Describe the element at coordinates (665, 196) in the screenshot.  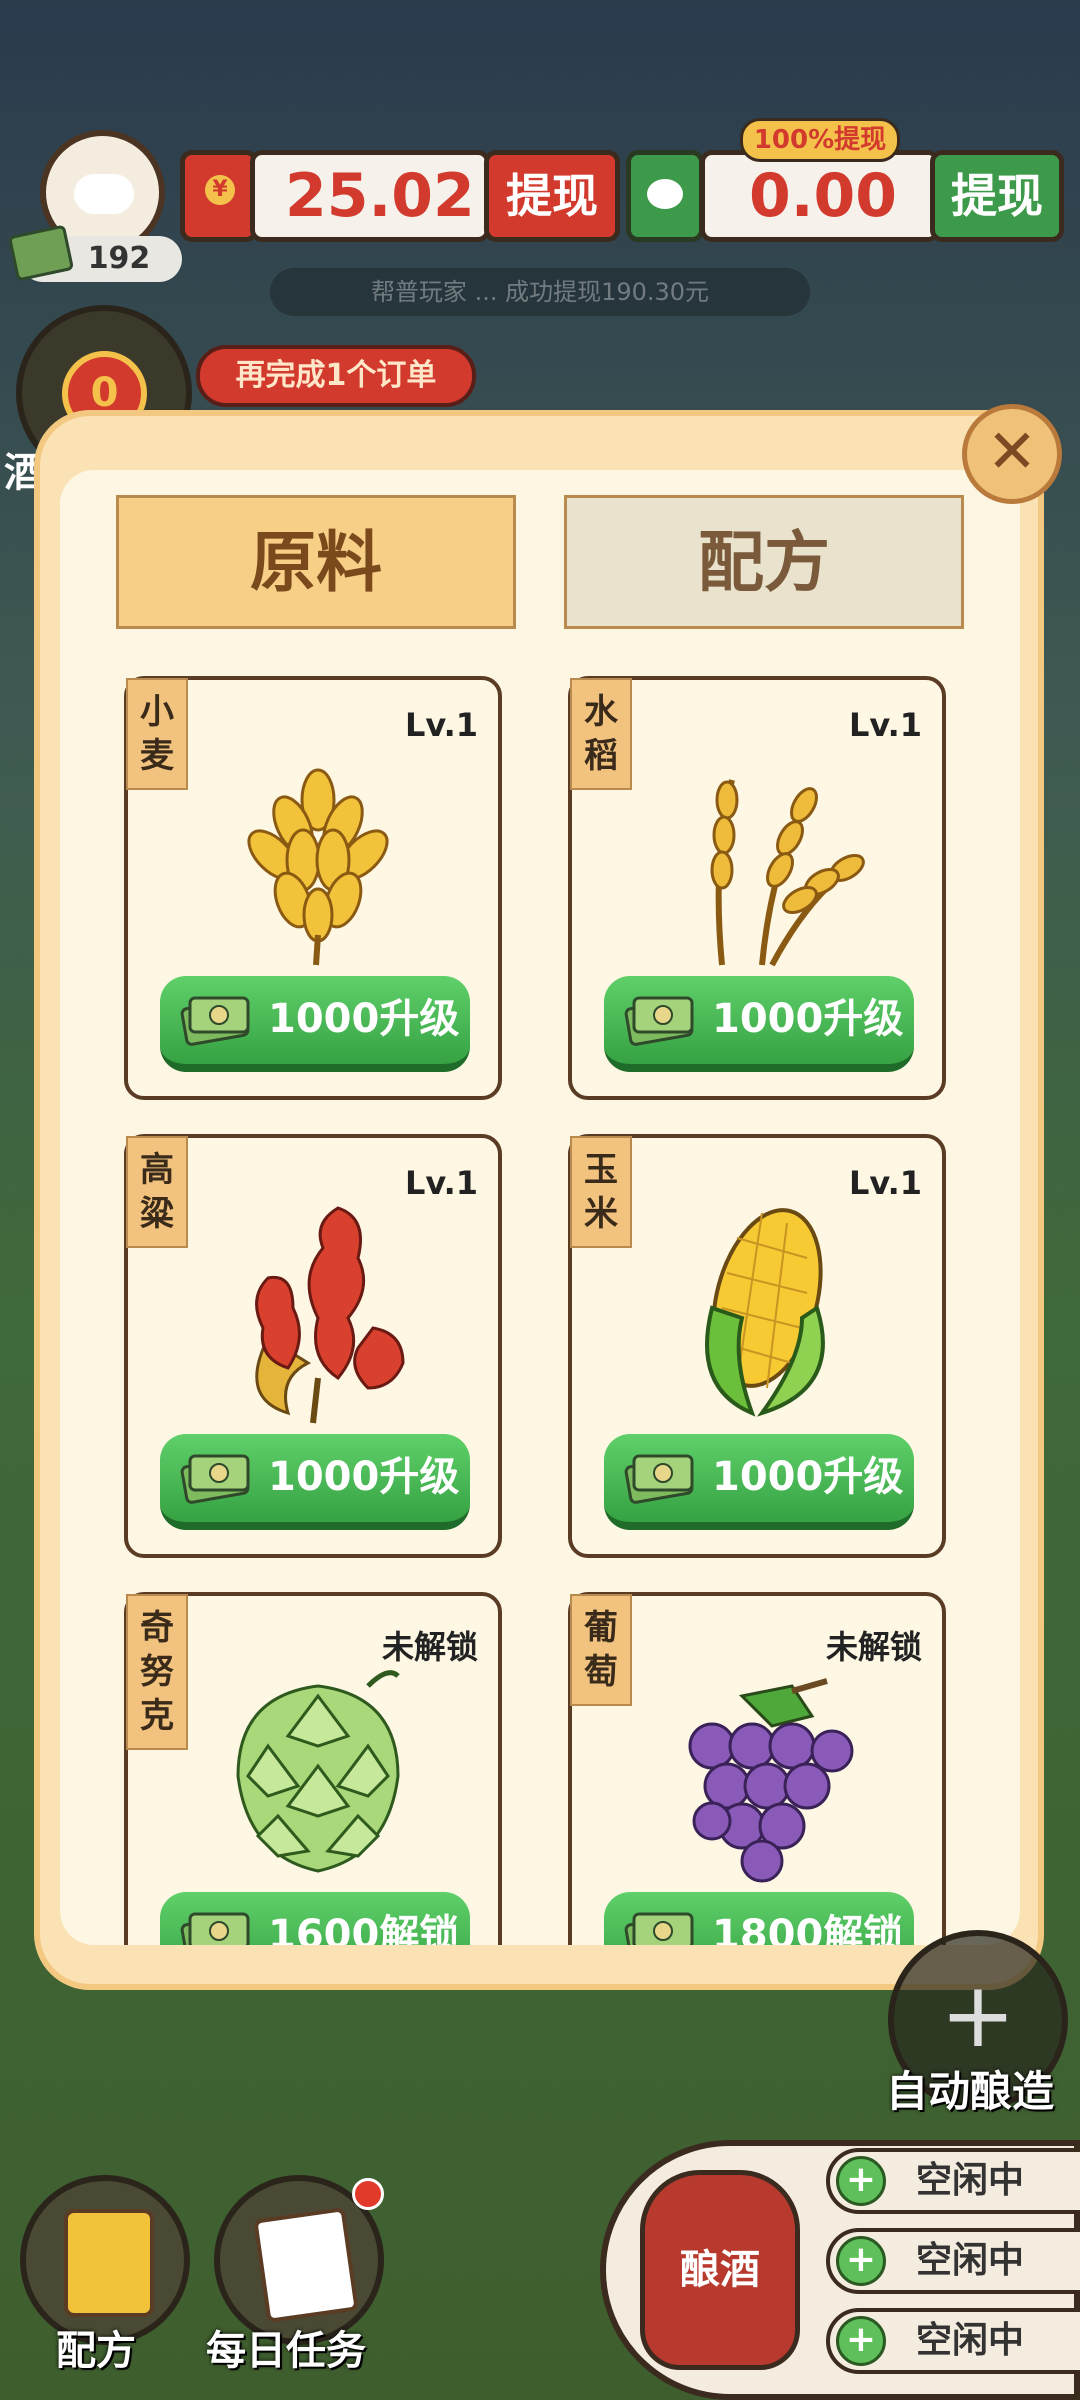
I see `wechat-icon` at that location.